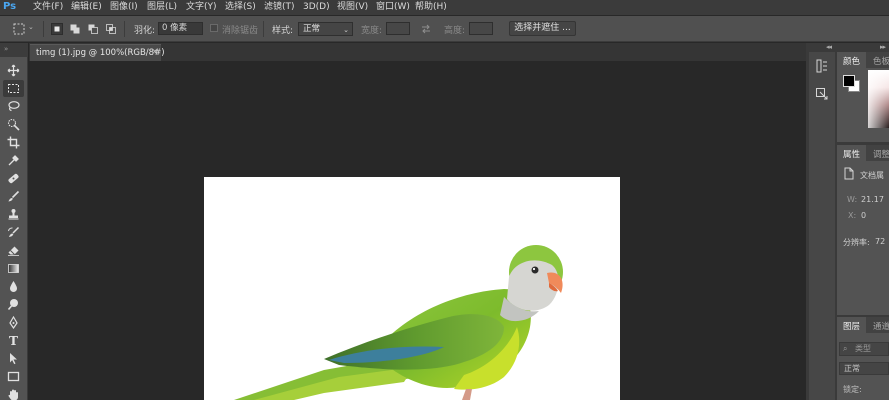  Describe the element at coordinates (214, 28) in the screenshot. I see `antialias-checkbox` at that location.